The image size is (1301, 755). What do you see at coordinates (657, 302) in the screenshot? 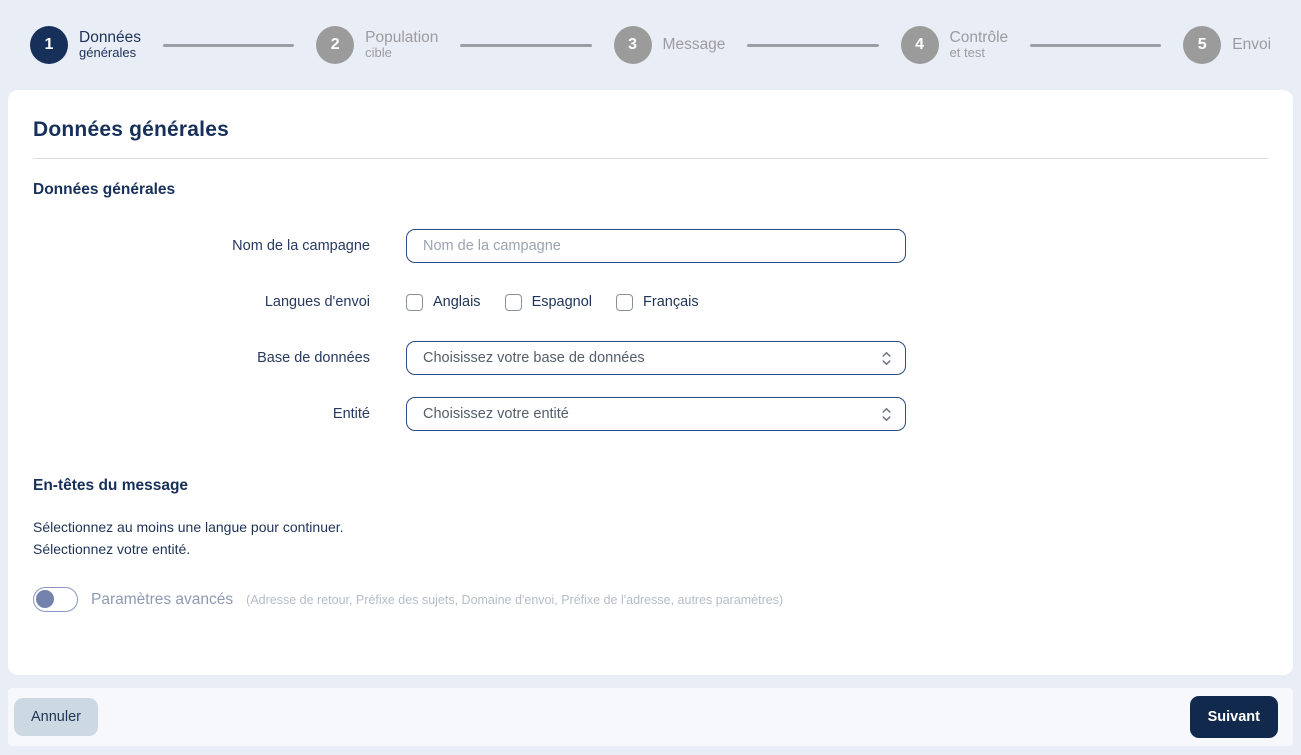
I see `checkbox-francais: Français` at bounding box center [657, 302].